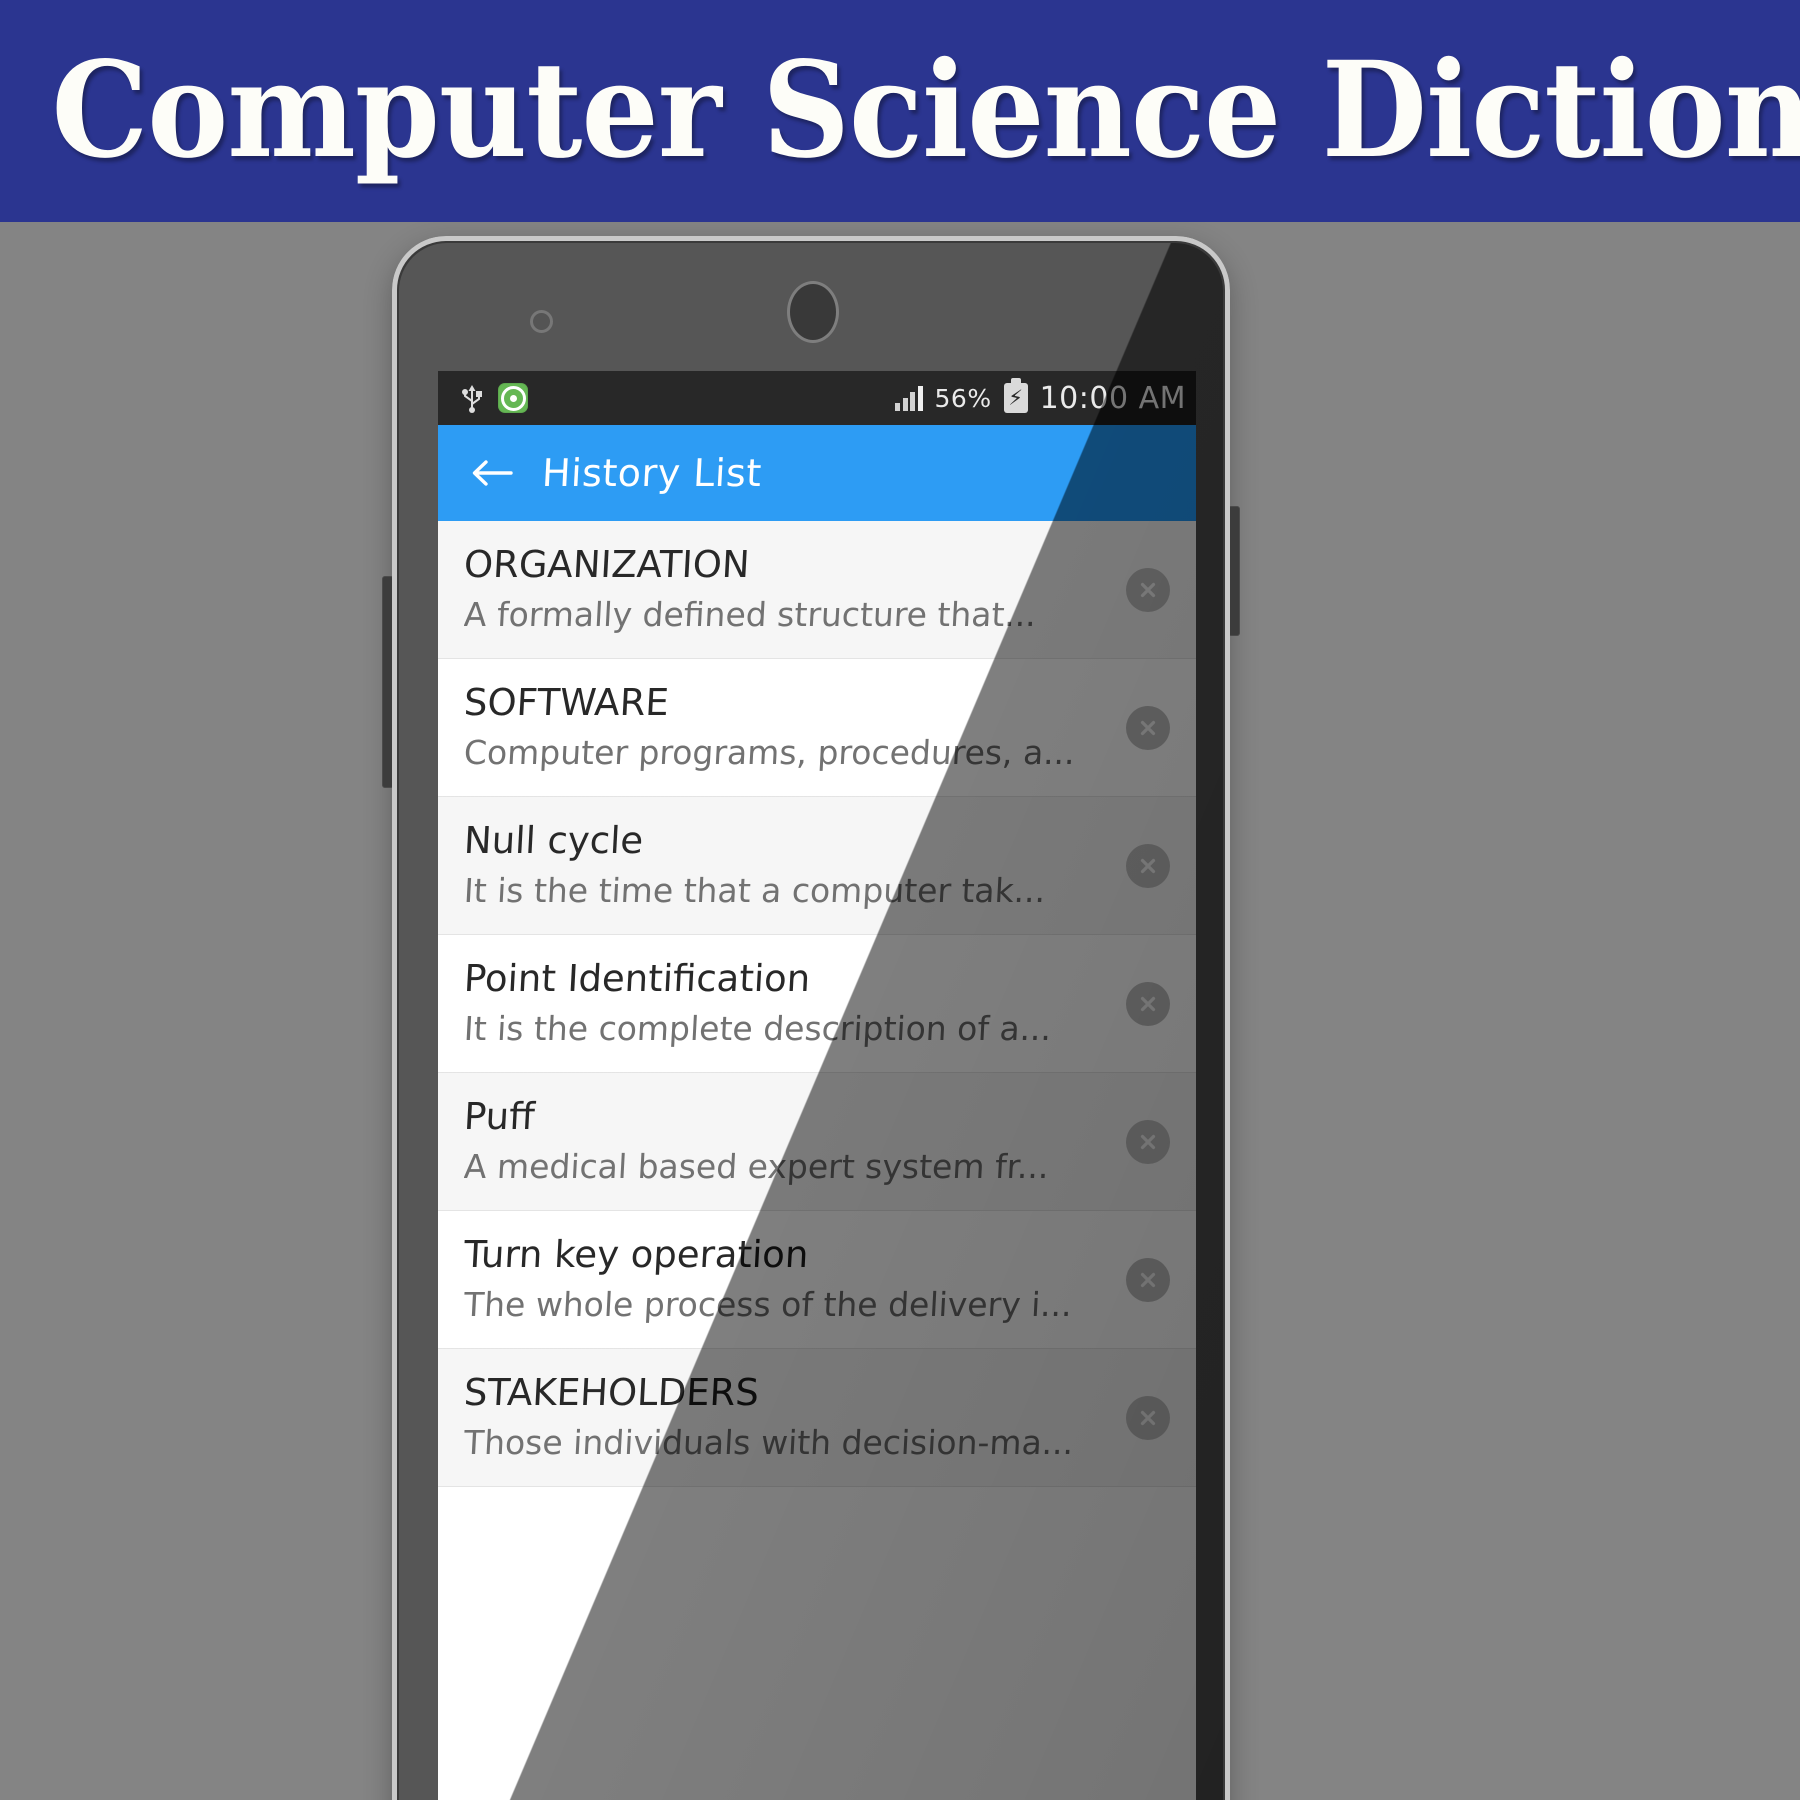 The width and height of the screenshot is (1800, 1800). What do you see at coordinates (651, 473) in the screenshot?
I see `app-bar-title: History List` at bounding box center [651, 473].